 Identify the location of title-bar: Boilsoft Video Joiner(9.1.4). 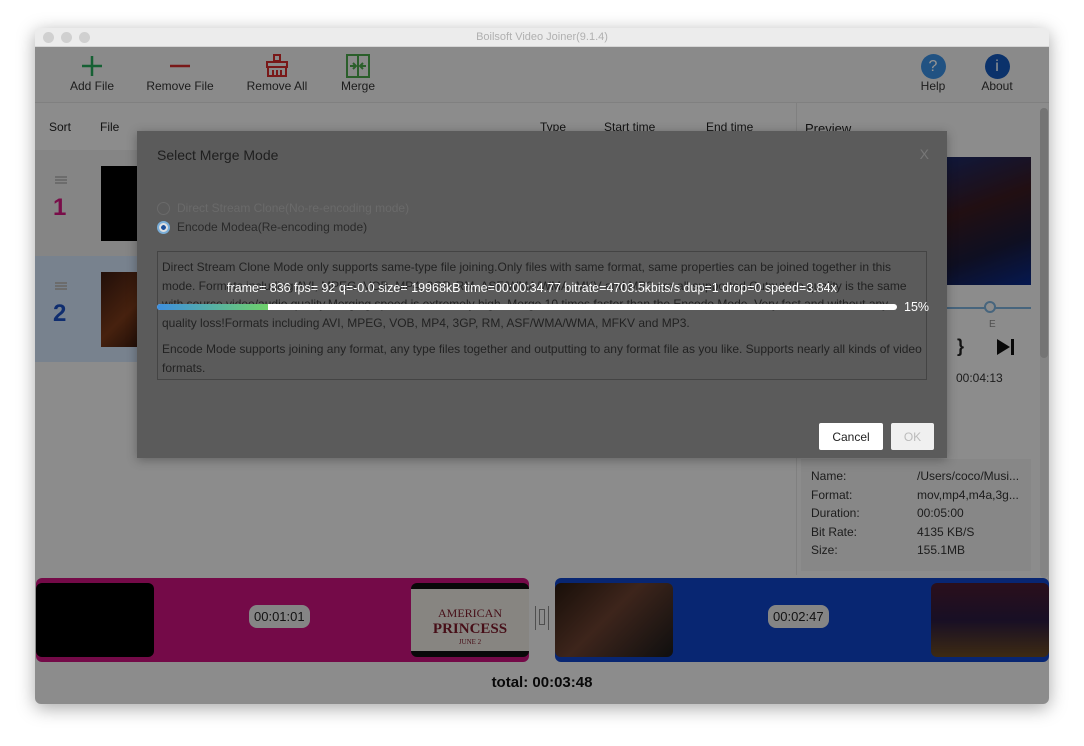
(542, 37).